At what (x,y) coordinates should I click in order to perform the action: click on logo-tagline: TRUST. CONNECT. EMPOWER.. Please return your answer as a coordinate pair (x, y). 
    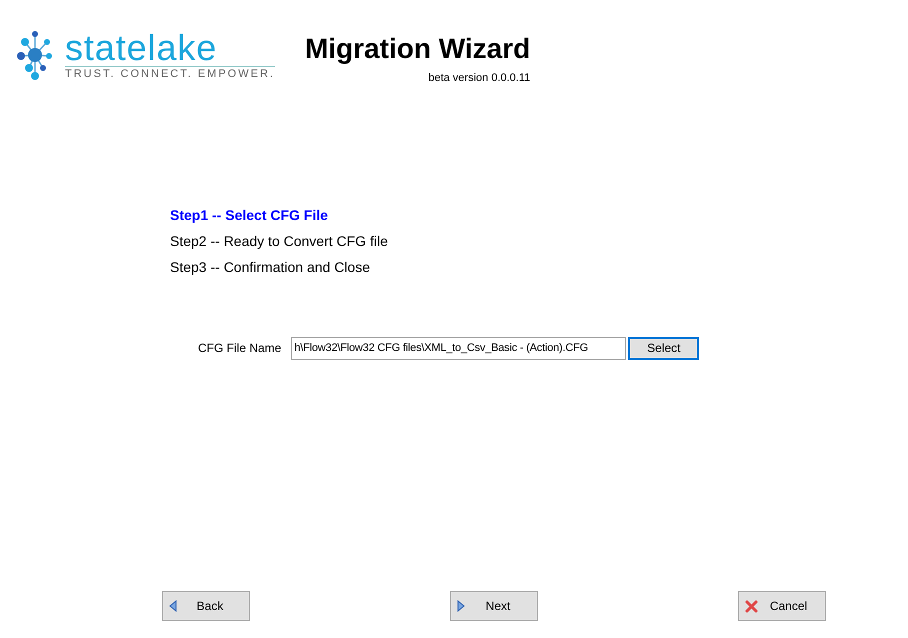
    Looking at the image, I should click on (170, 73).